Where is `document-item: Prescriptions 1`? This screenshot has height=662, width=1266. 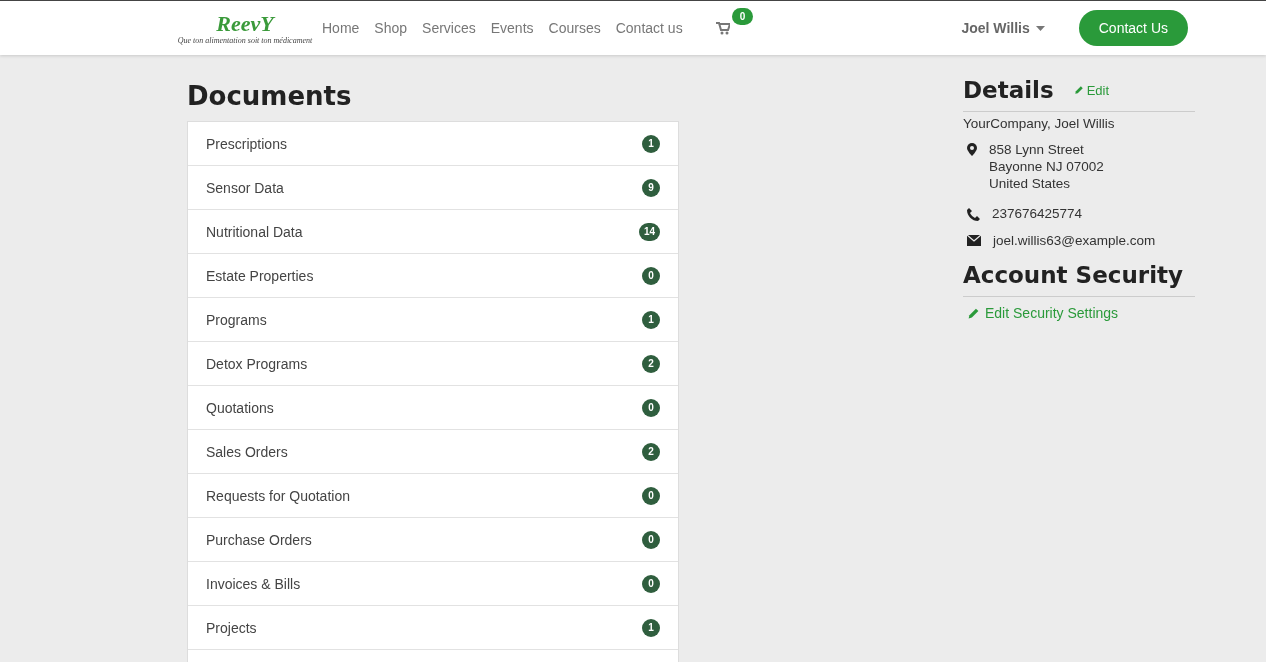 document-item: Prescriptions 1 is located at coordinates (433, 144).